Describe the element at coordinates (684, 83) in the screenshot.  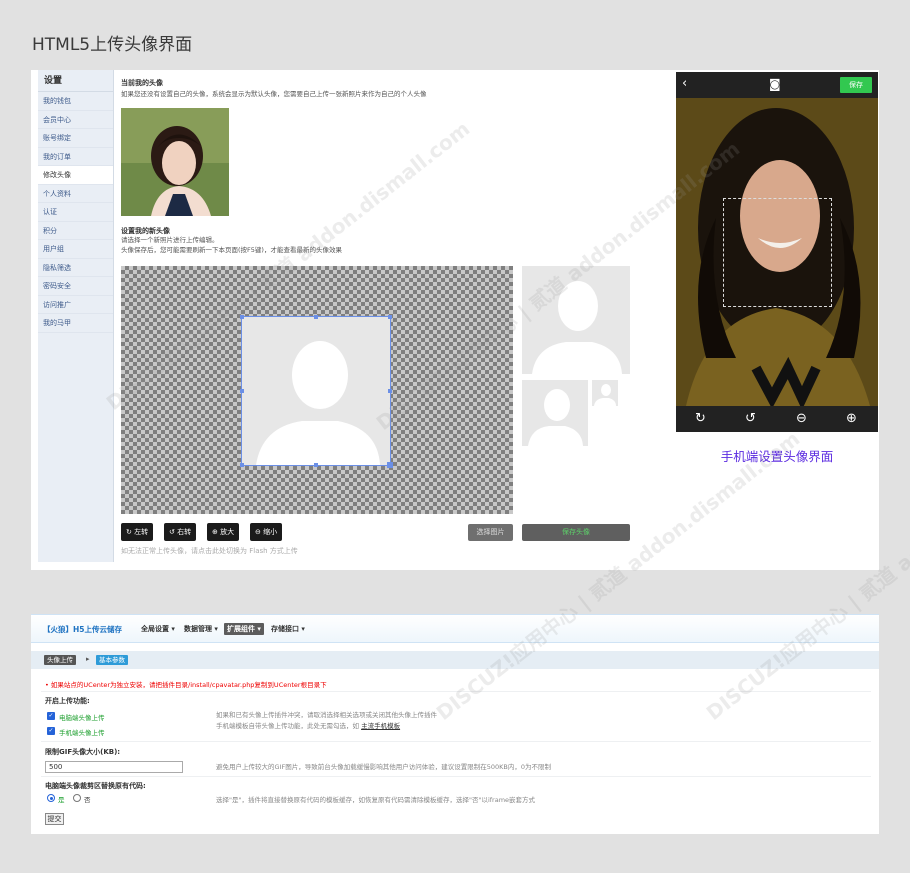
I see `back-icon: ‹` at that location.